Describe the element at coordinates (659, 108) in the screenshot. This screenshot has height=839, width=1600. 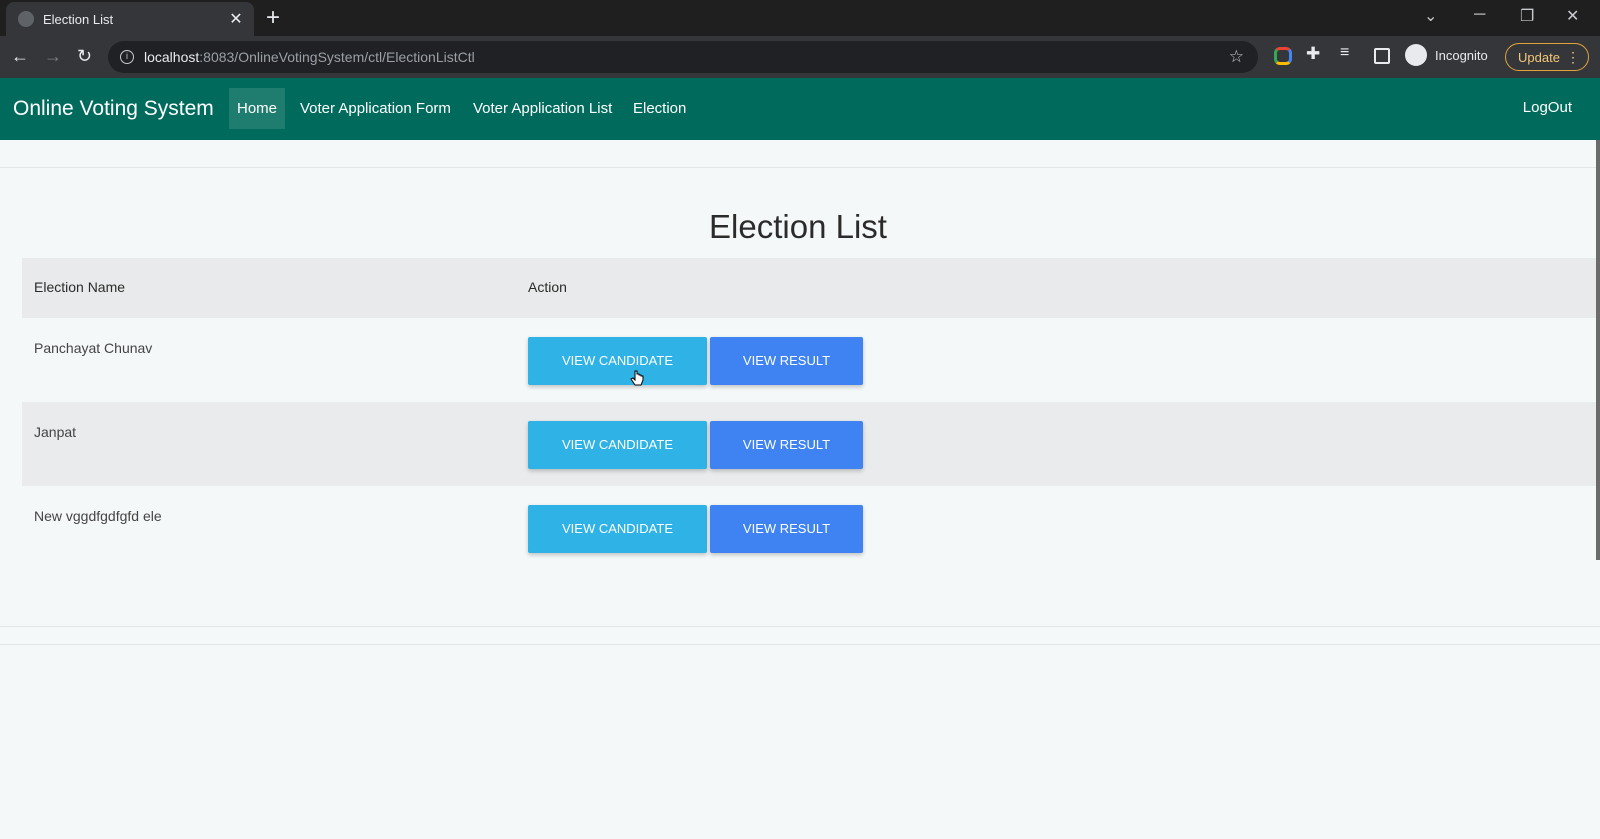
I see `nav-election: Election` at that location.